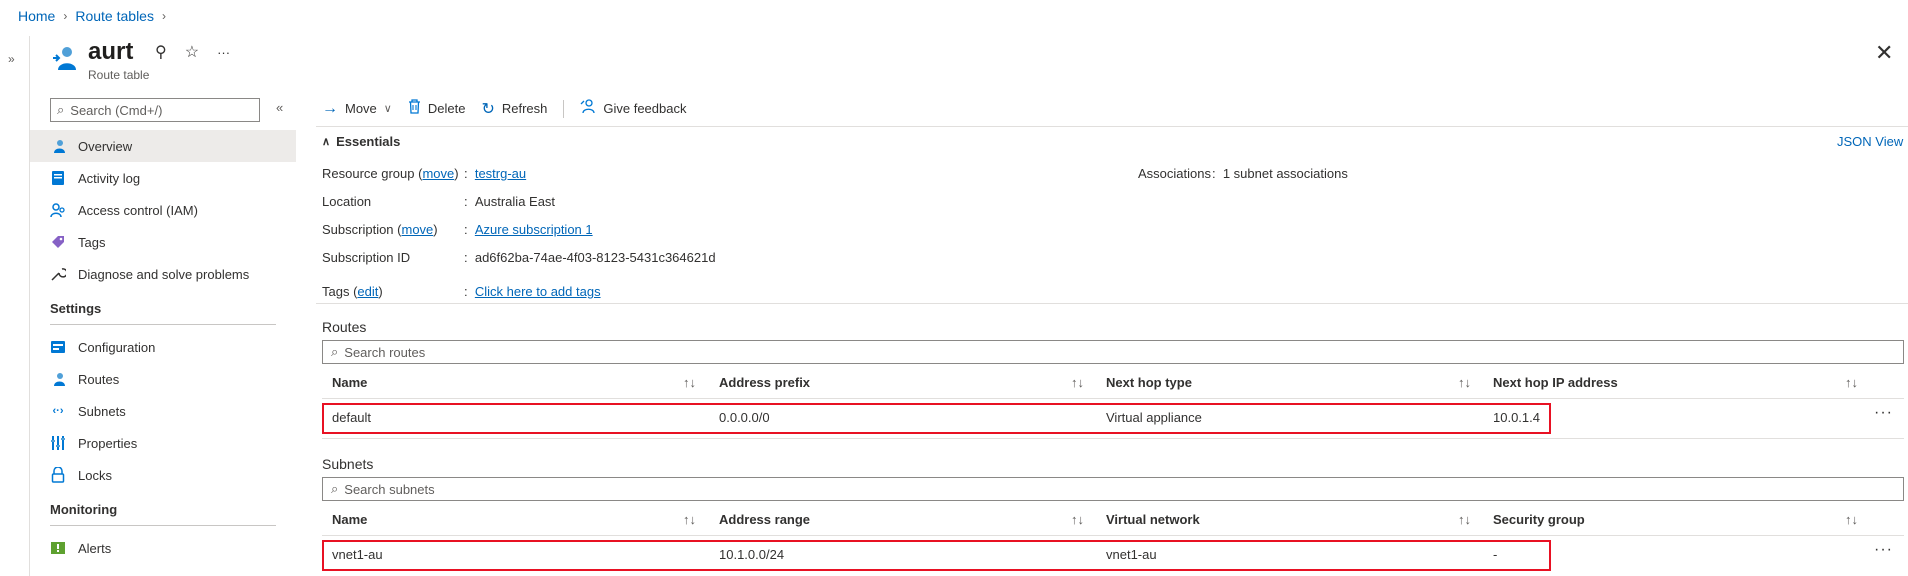  I want to click on essentials-title: Essentials, so click(368, 141).